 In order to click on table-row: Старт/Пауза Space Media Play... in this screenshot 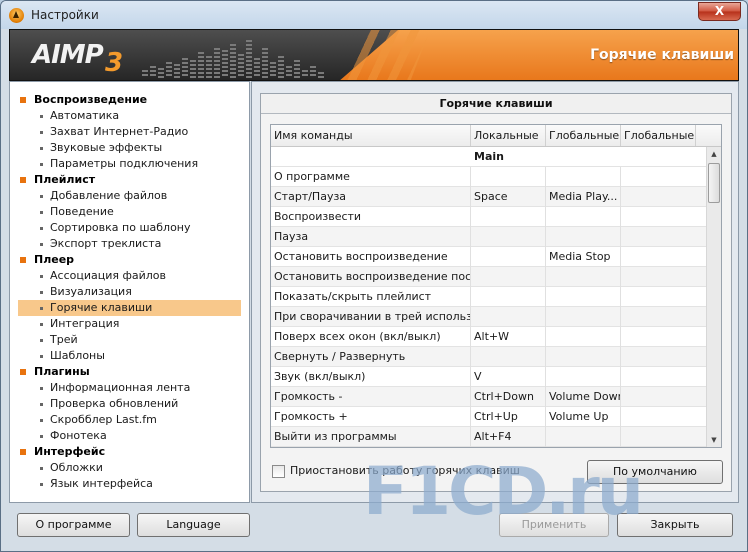, I will do `click(489, 197)`.